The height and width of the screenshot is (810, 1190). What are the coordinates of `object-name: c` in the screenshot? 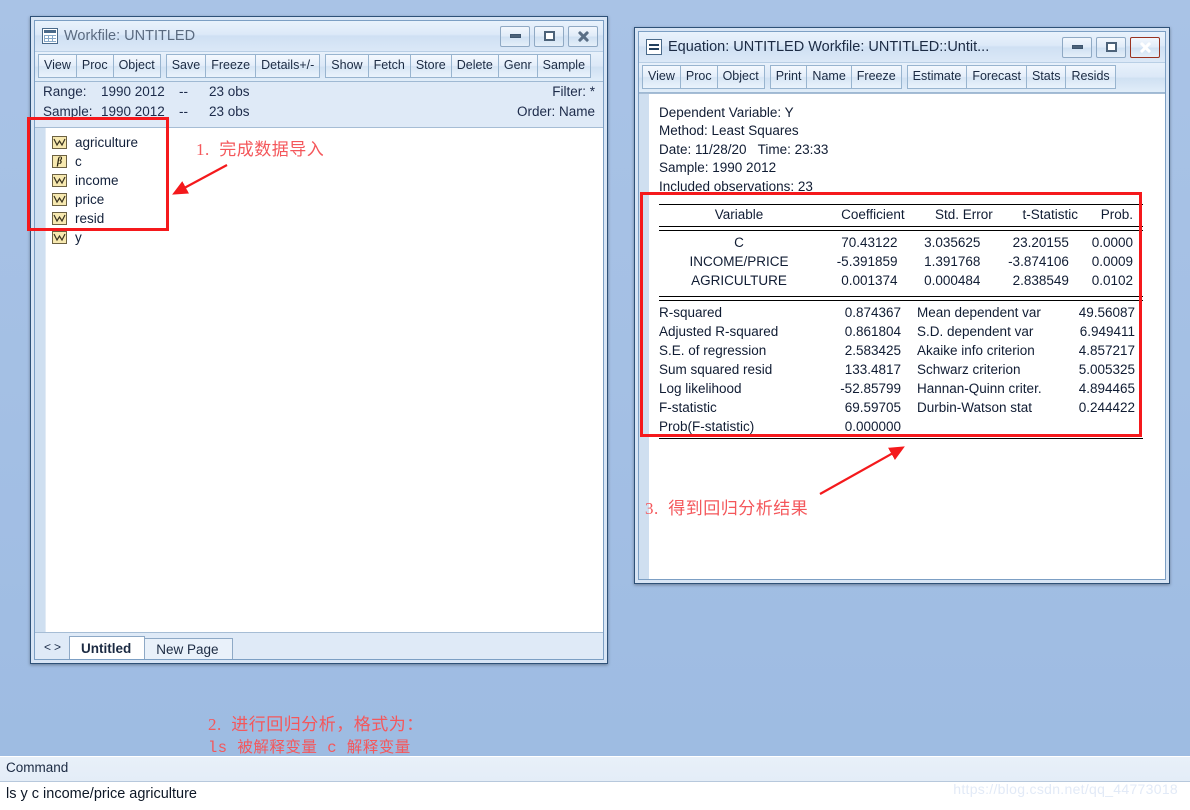 It's located at (78, 161).